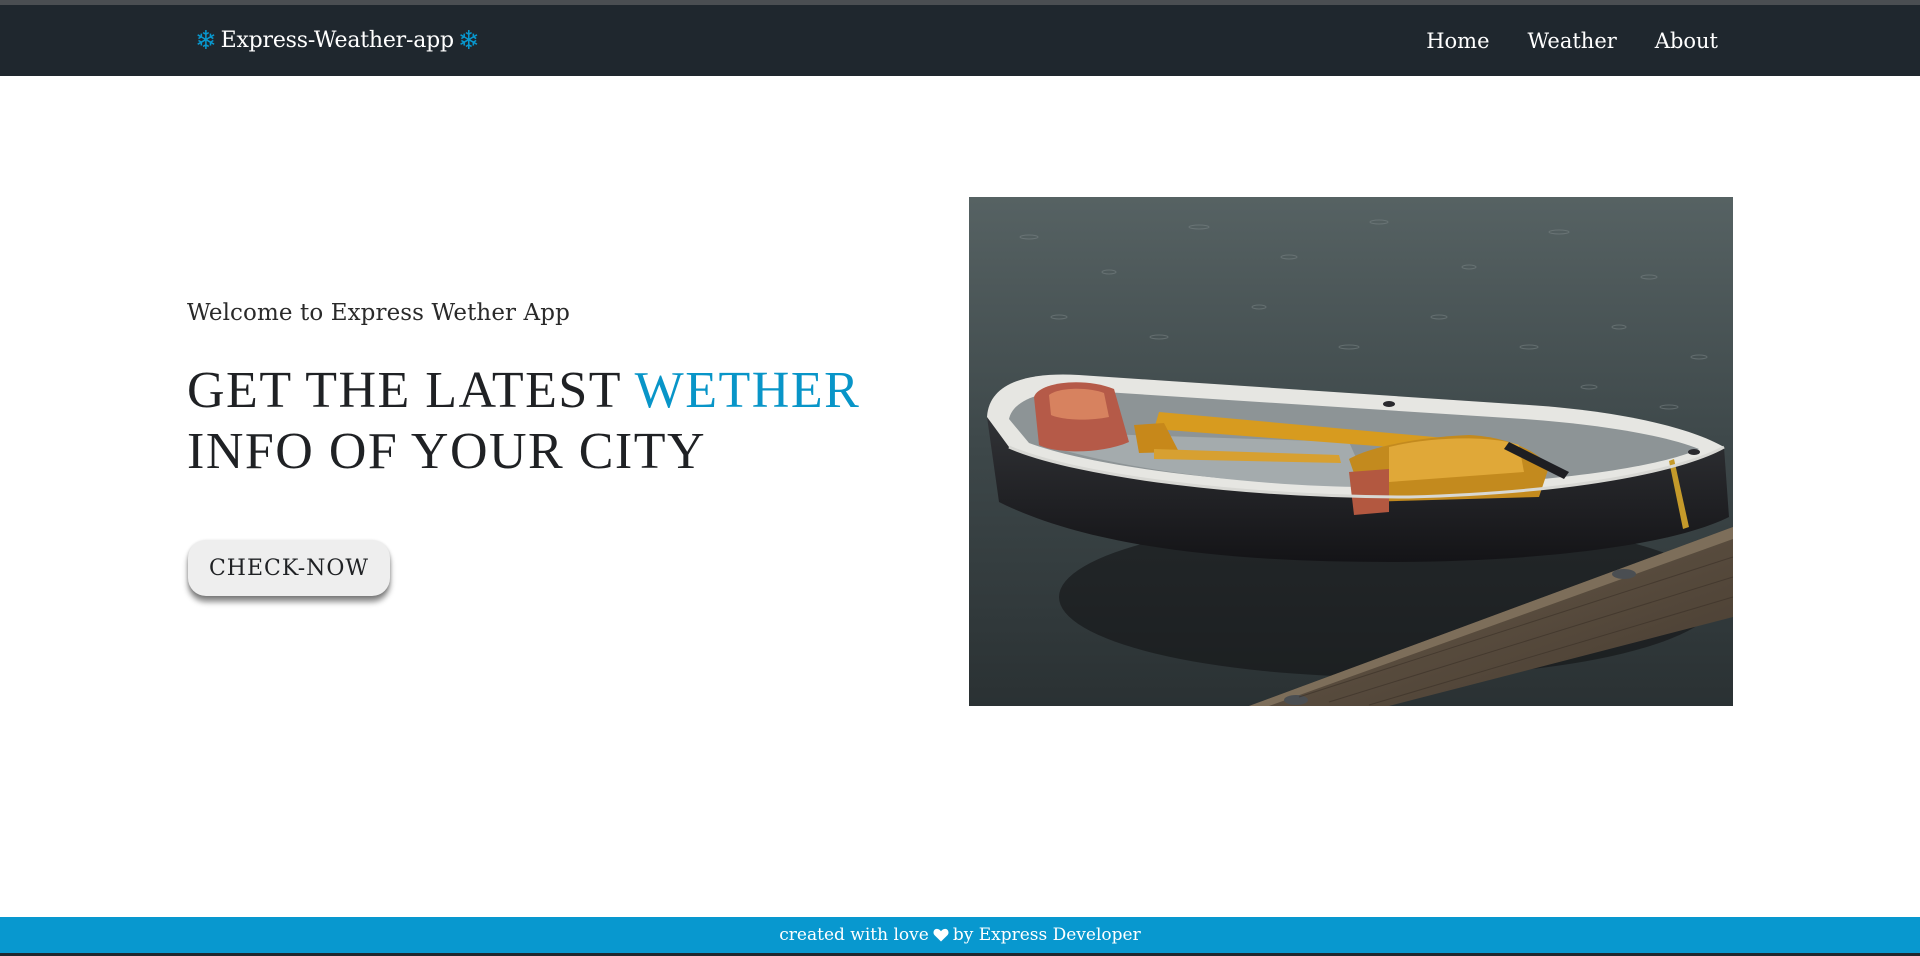 Image resolution: width=1920 pixels, height=956 pixels. Describe the element at coordinates (289, 568) in the screenshot. I see `check-now-button: CHECK-NOW` at that location.